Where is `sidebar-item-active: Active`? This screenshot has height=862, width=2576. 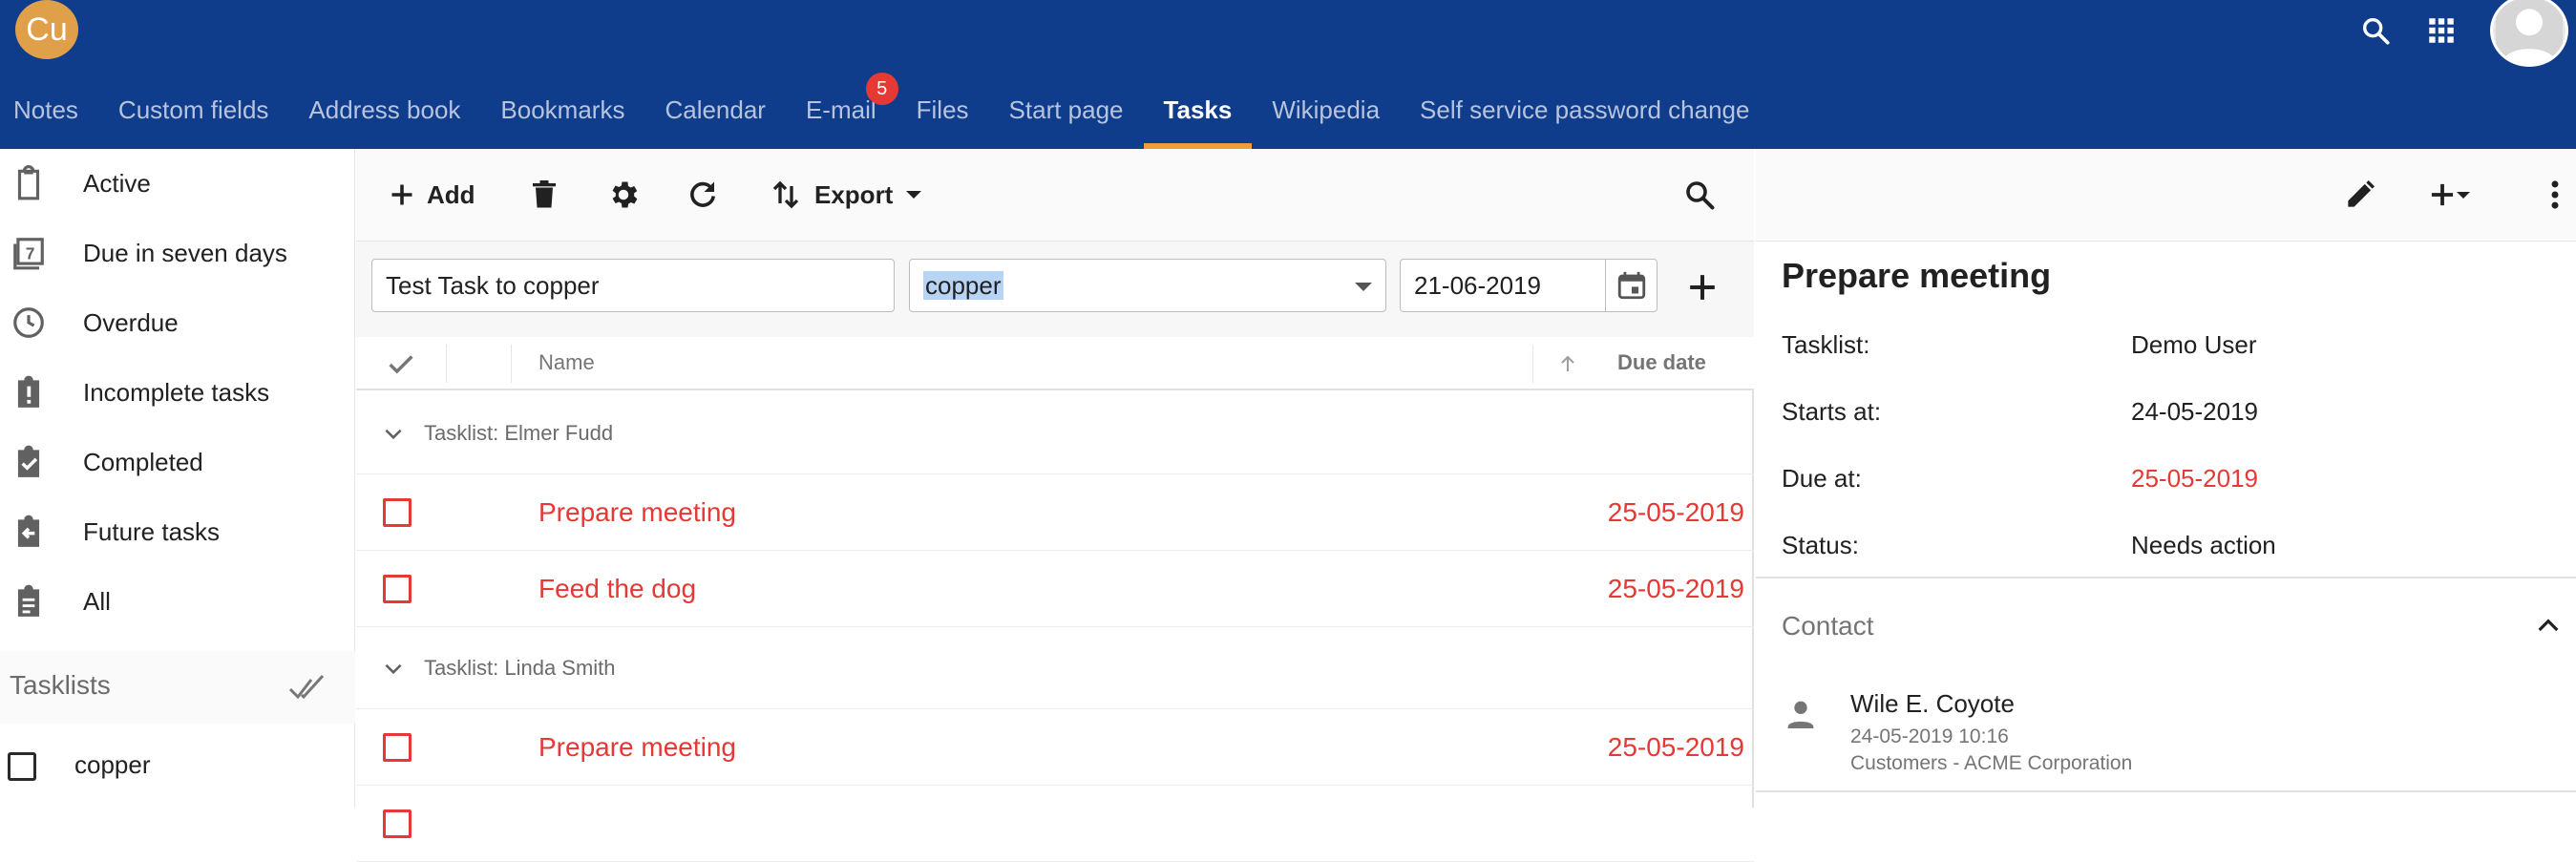
sidebar-item-active: Active is located at coordinates (177, 183).